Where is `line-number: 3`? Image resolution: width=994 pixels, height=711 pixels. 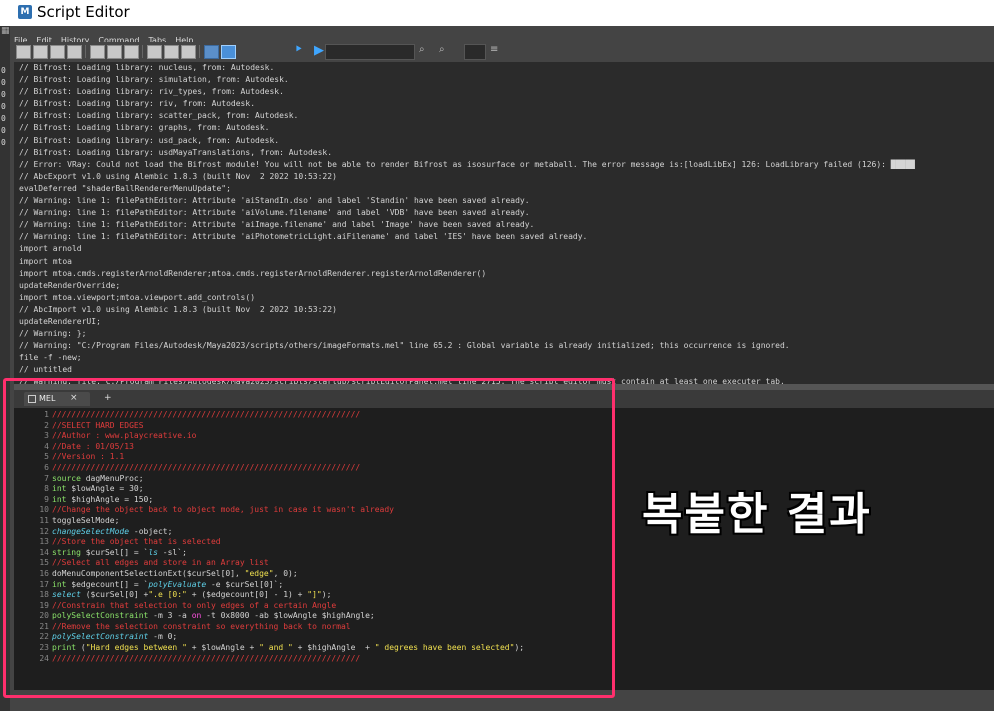
line-number: 3 is located at coordinates (46, 436).